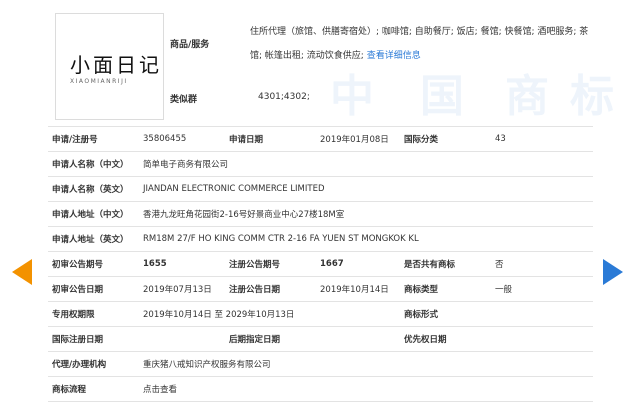  I want to click on row-value: 2019年10月14日 至 2029年10月13日, so click(269, 314).